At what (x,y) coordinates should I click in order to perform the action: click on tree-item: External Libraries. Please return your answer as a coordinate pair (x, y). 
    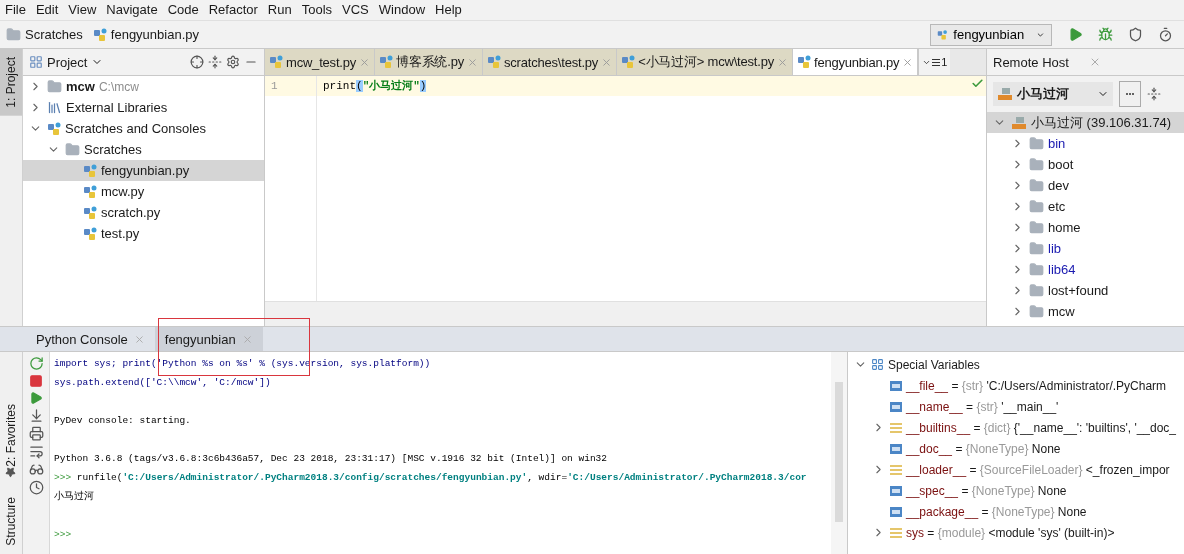
    Looking at the image, I should click on (143, 107).